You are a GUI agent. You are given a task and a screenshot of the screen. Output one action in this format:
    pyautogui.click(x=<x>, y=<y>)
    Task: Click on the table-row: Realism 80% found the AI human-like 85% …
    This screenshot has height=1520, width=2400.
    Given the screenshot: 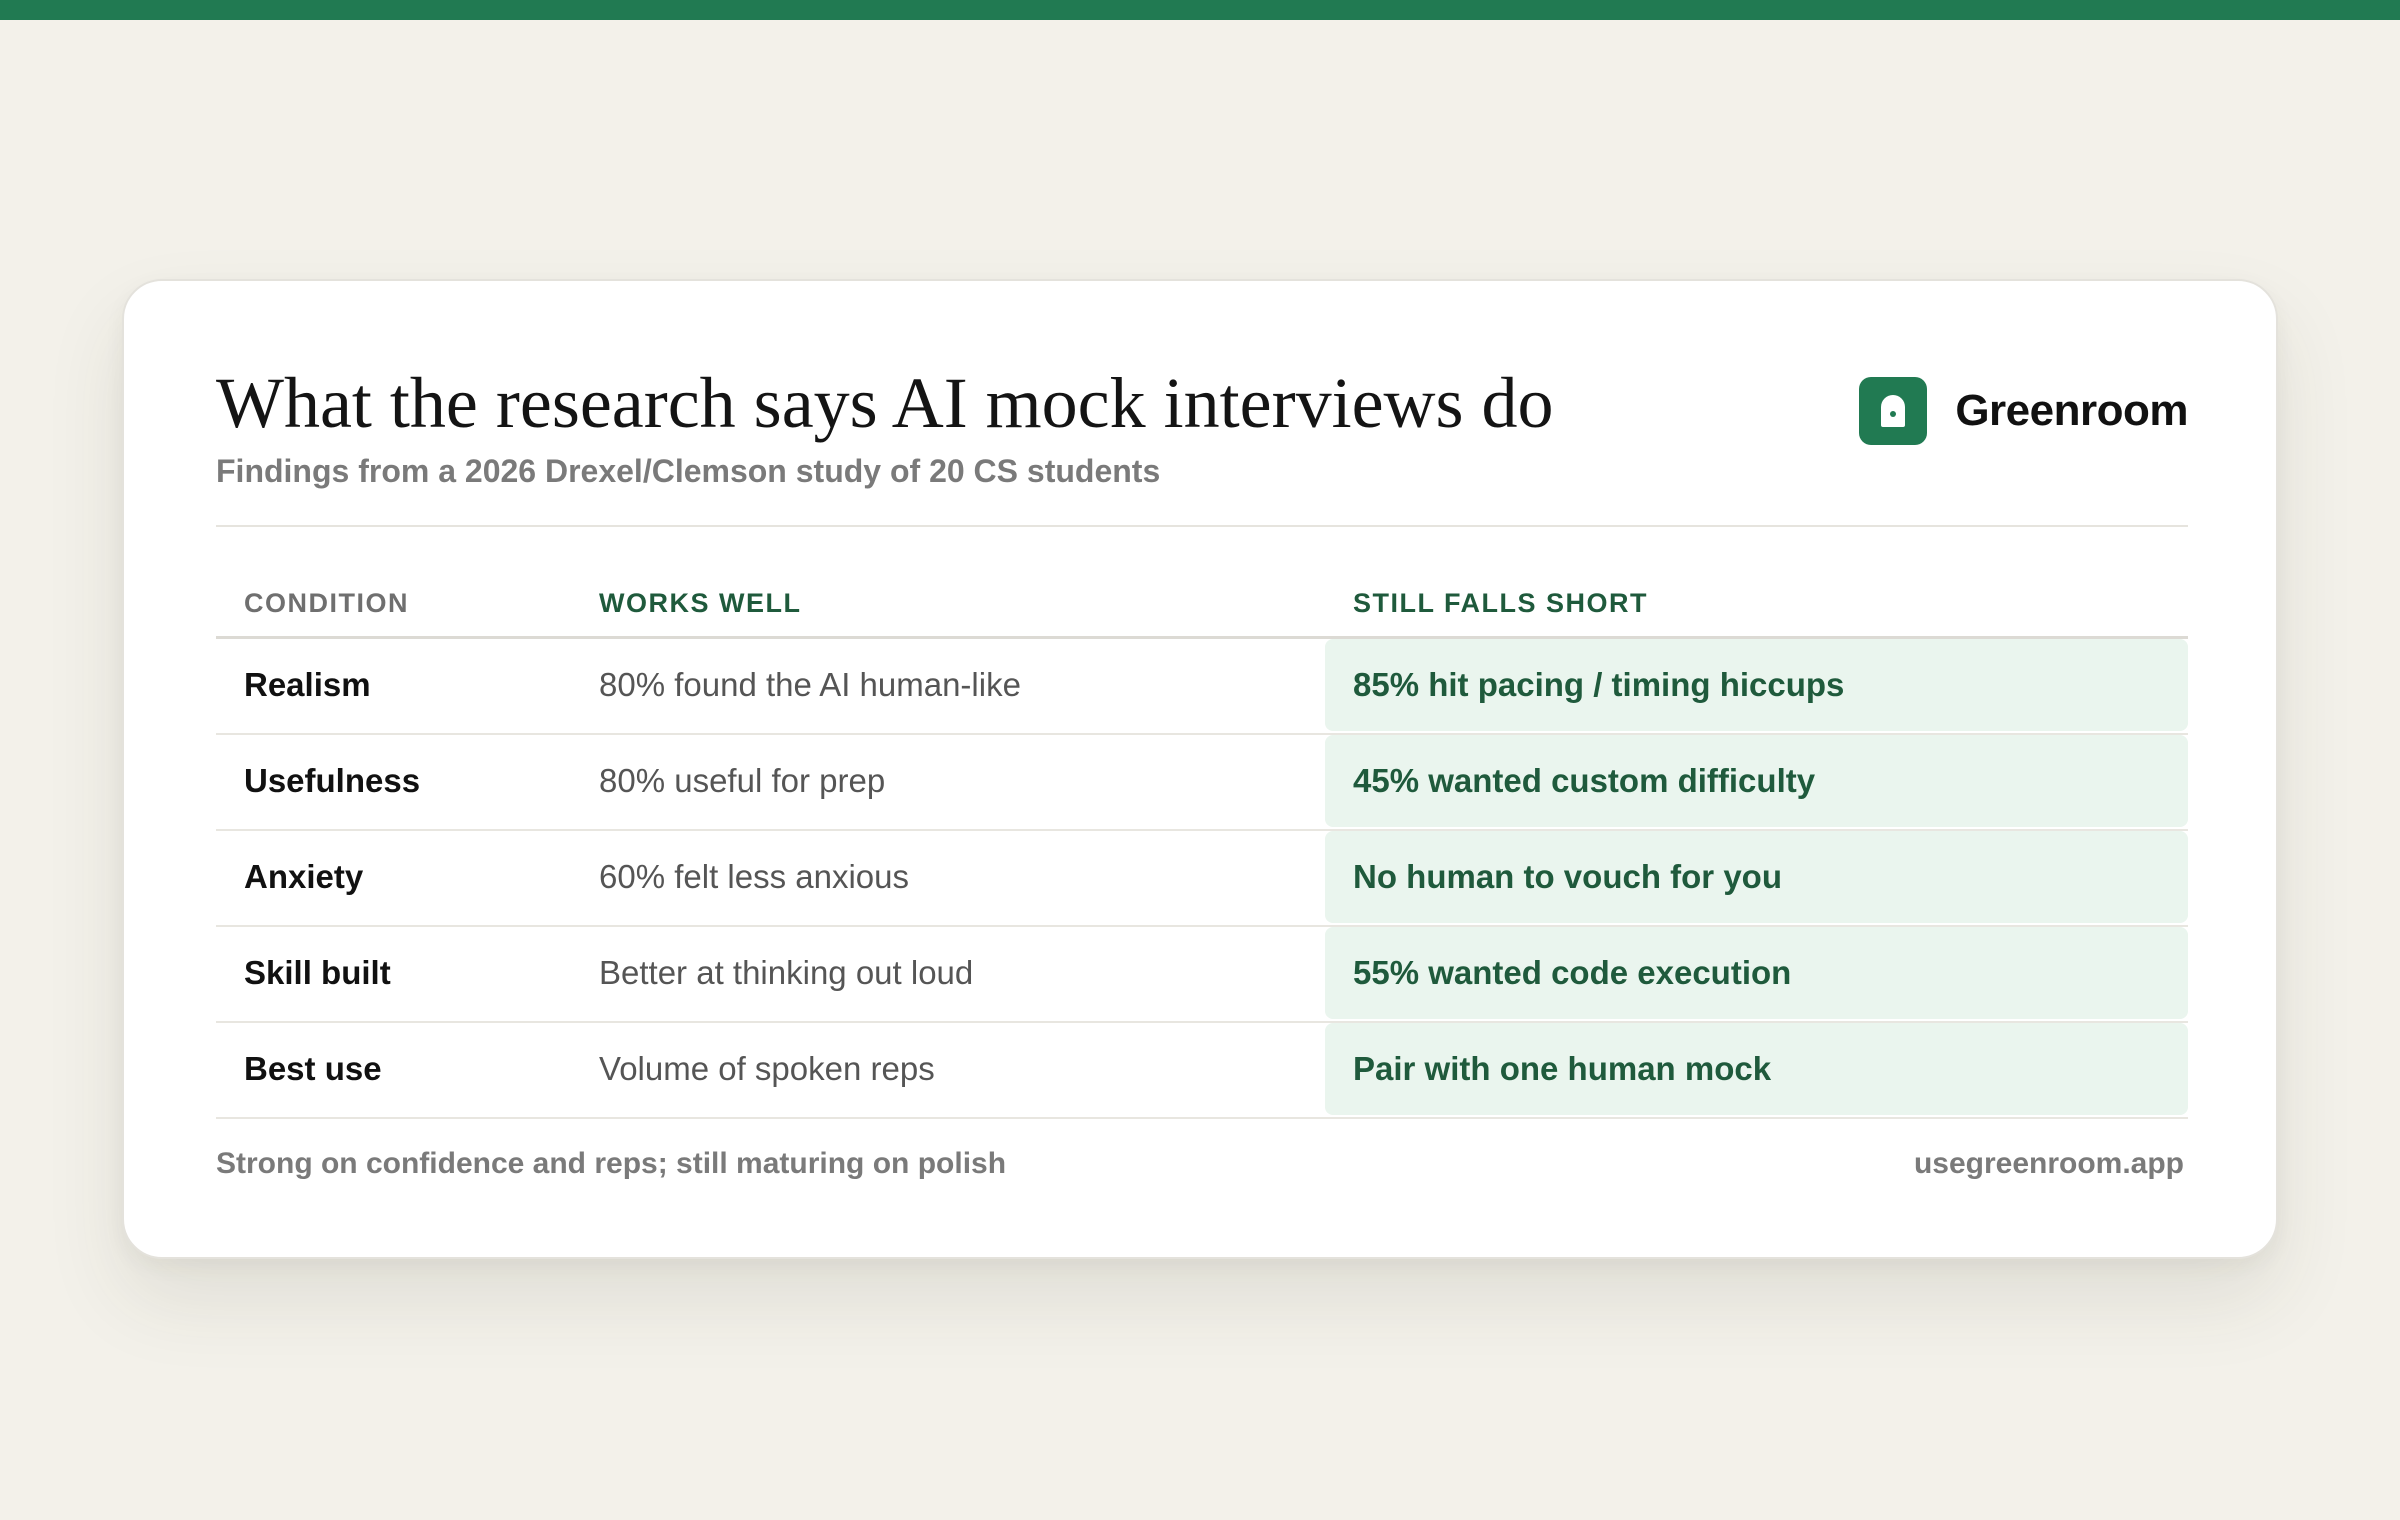 What is the action you would take?
    pyautogui.click(x=1202, y=687)
    